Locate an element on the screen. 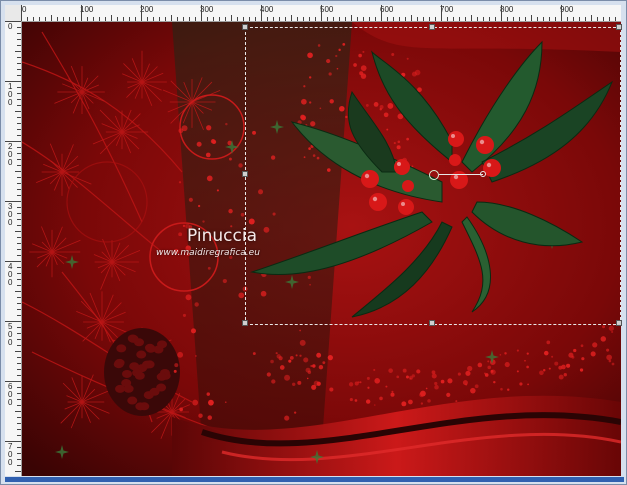  vertical-ruler: 0 100 200 300 400 500 600 700 is located at coordinates (13, 248).